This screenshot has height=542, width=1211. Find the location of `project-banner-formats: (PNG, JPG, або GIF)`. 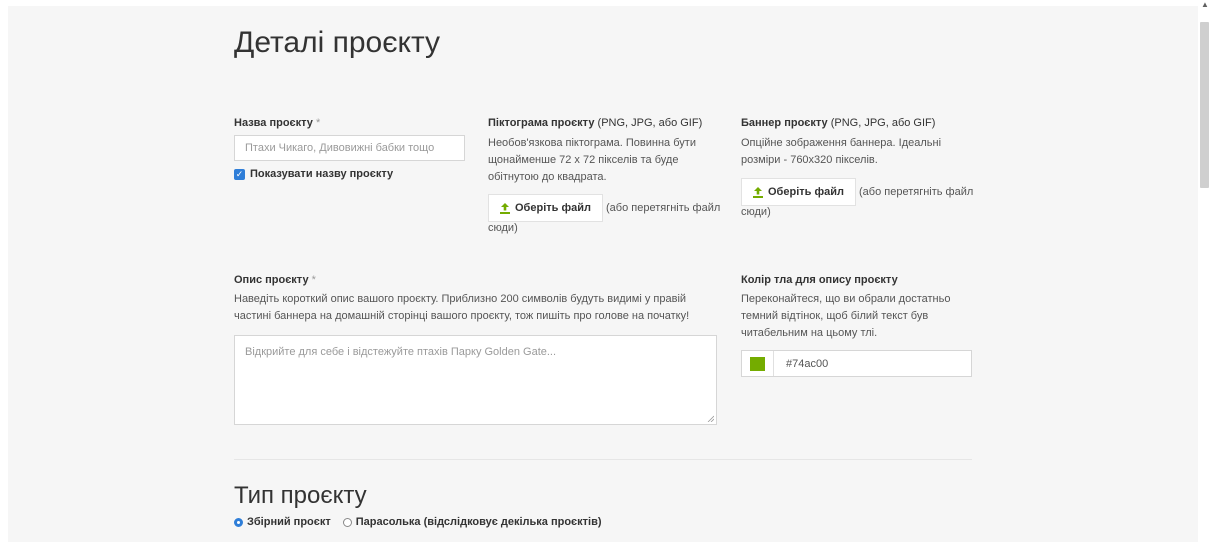

project-banner-formats: (PNG, JPG, або GIF) is located at coordinates (883, 123).